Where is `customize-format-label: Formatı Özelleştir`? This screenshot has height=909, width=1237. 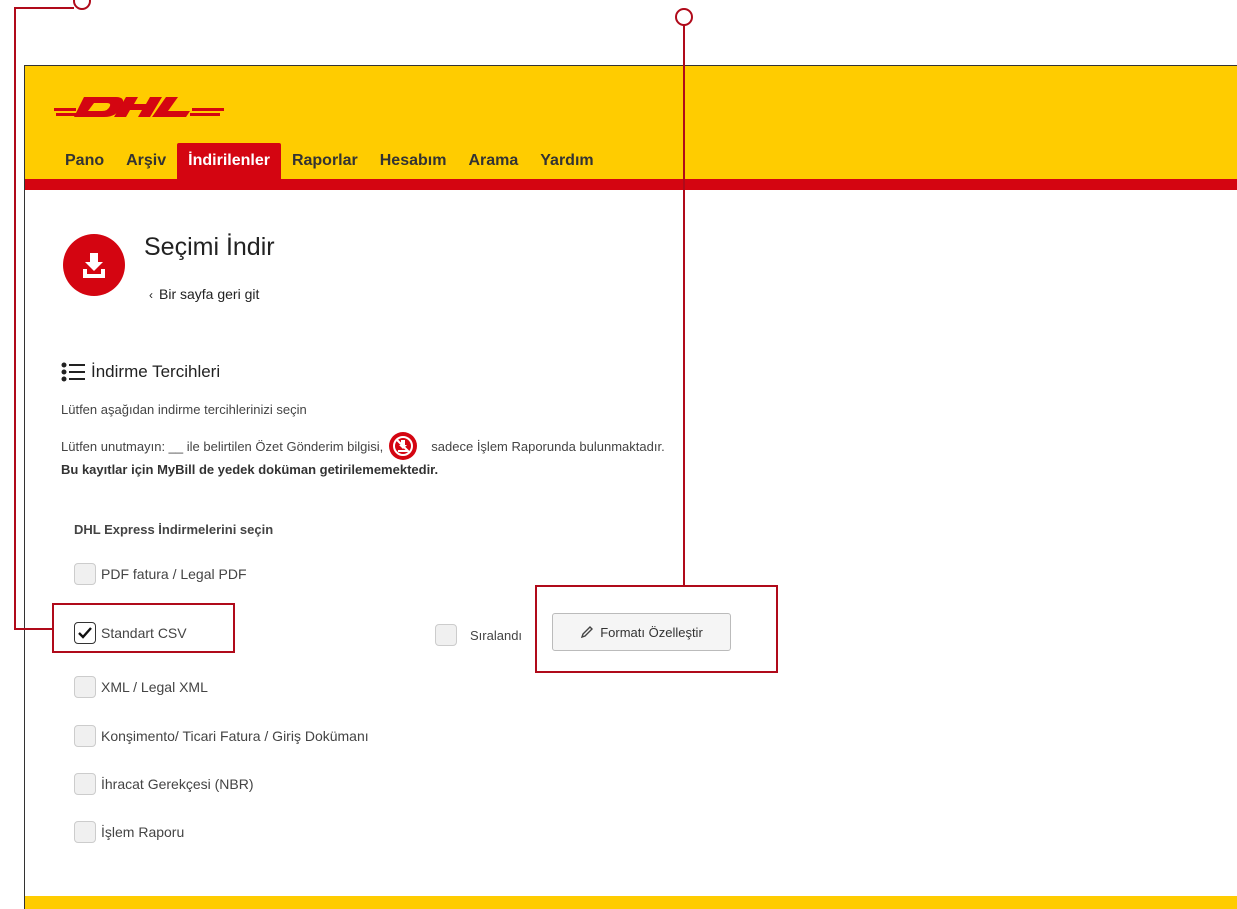
customize-format-label: Formatı Özelleştir is located at coordinates (651, 632).